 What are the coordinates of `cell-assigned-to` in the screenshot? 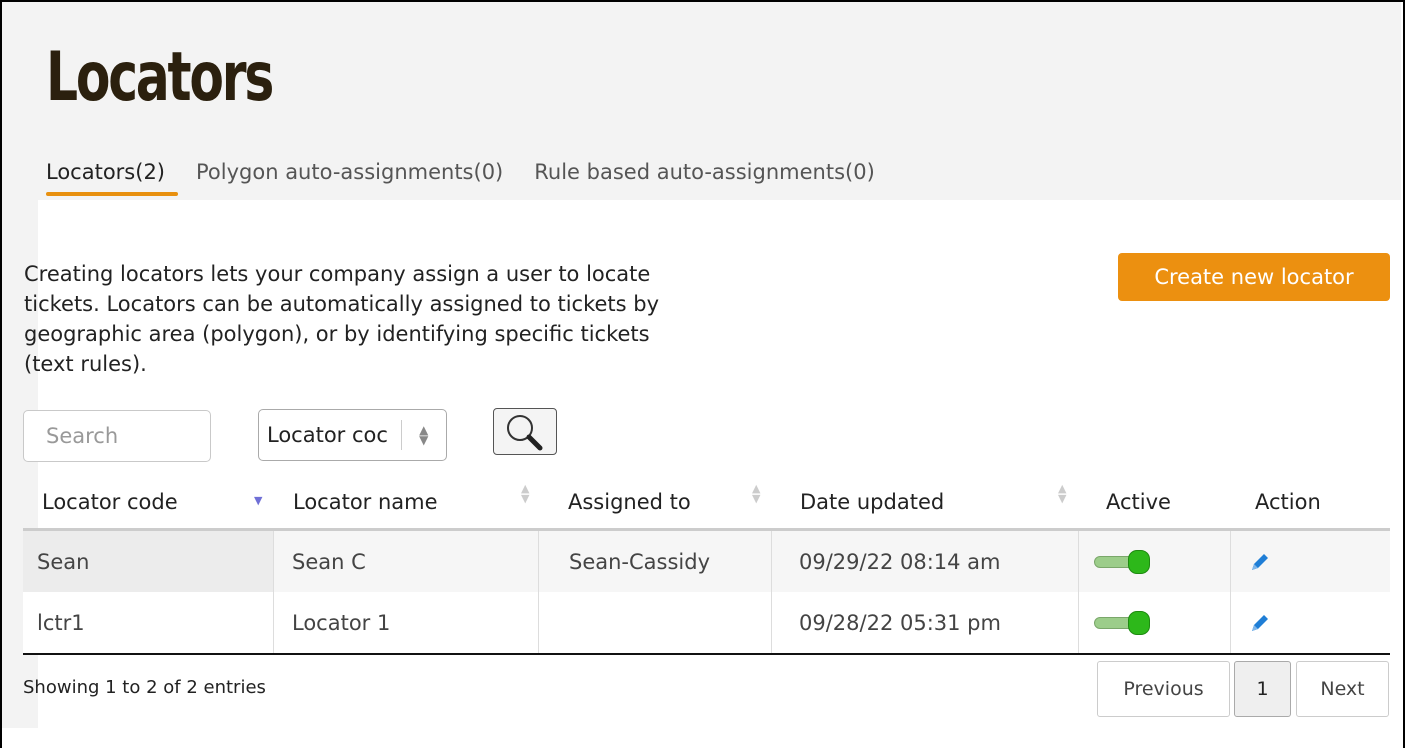 It's located at (655, 622).